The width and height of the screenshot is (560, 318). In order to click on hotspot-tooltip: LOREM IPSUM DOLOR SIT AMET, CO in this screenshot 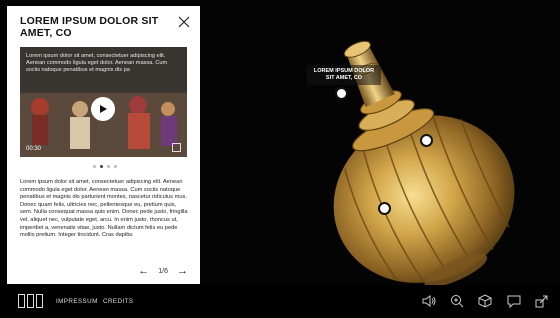, I will do `click(344, 75)`.